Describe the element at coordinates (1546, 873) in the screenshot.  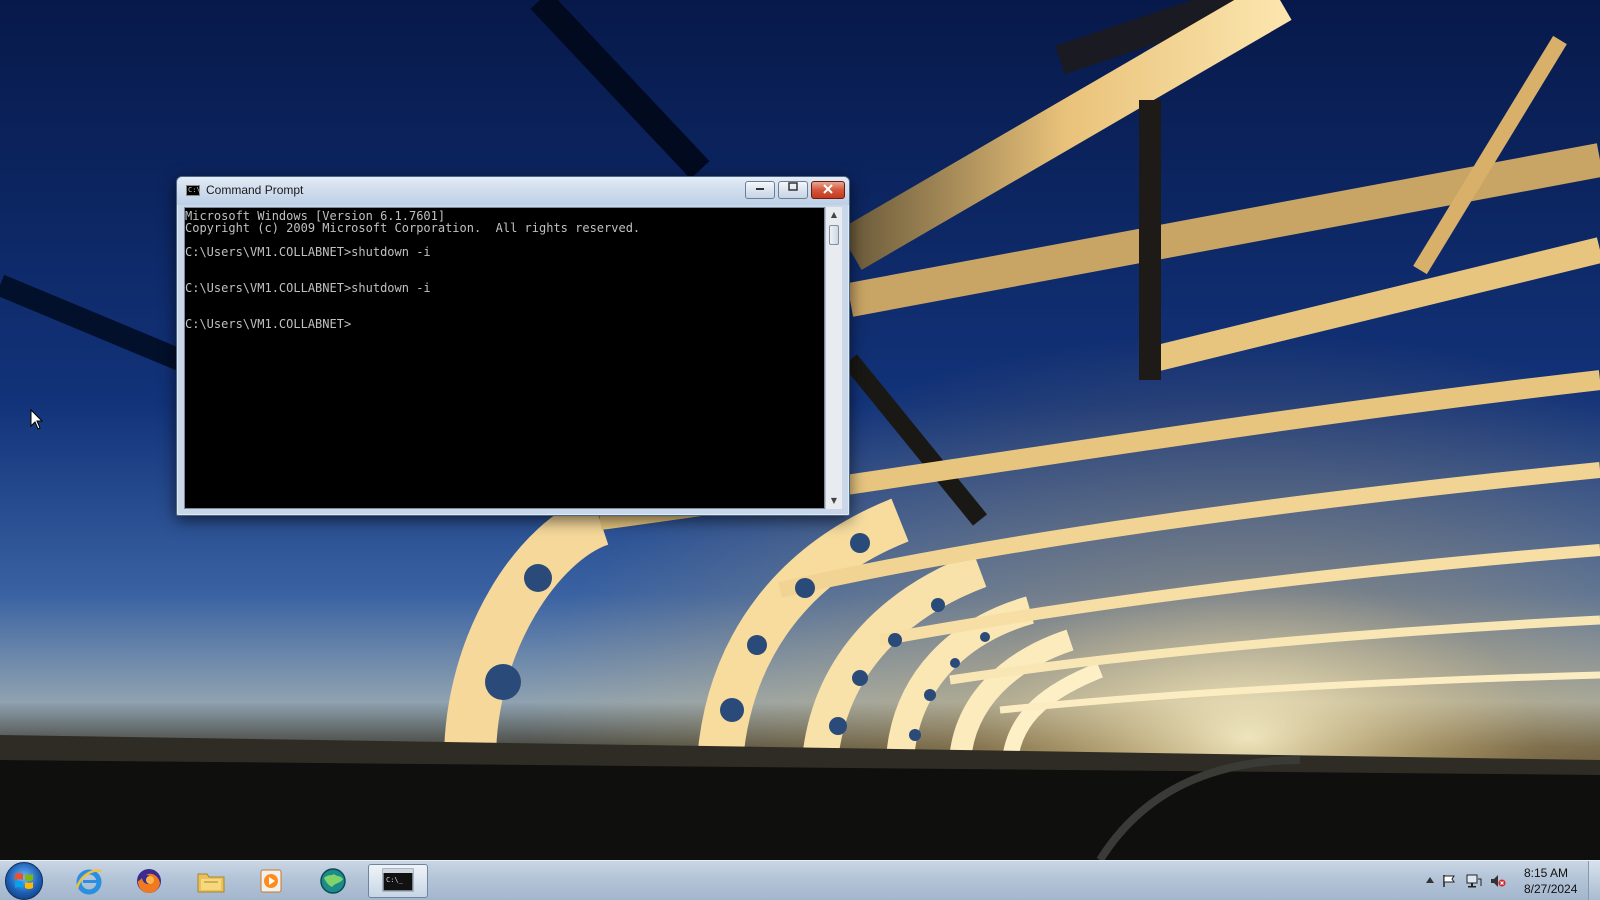
I see `clock-time: 8:15 AM` at that location.